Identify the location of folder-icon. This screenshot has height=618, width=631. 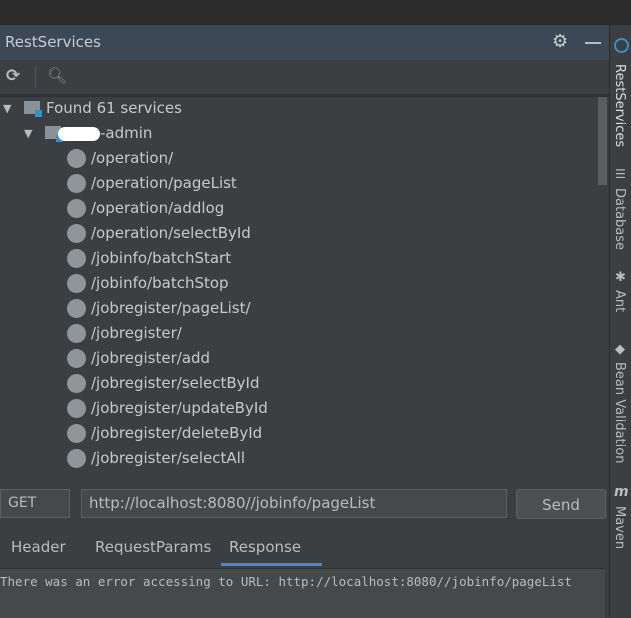
(33, 109).